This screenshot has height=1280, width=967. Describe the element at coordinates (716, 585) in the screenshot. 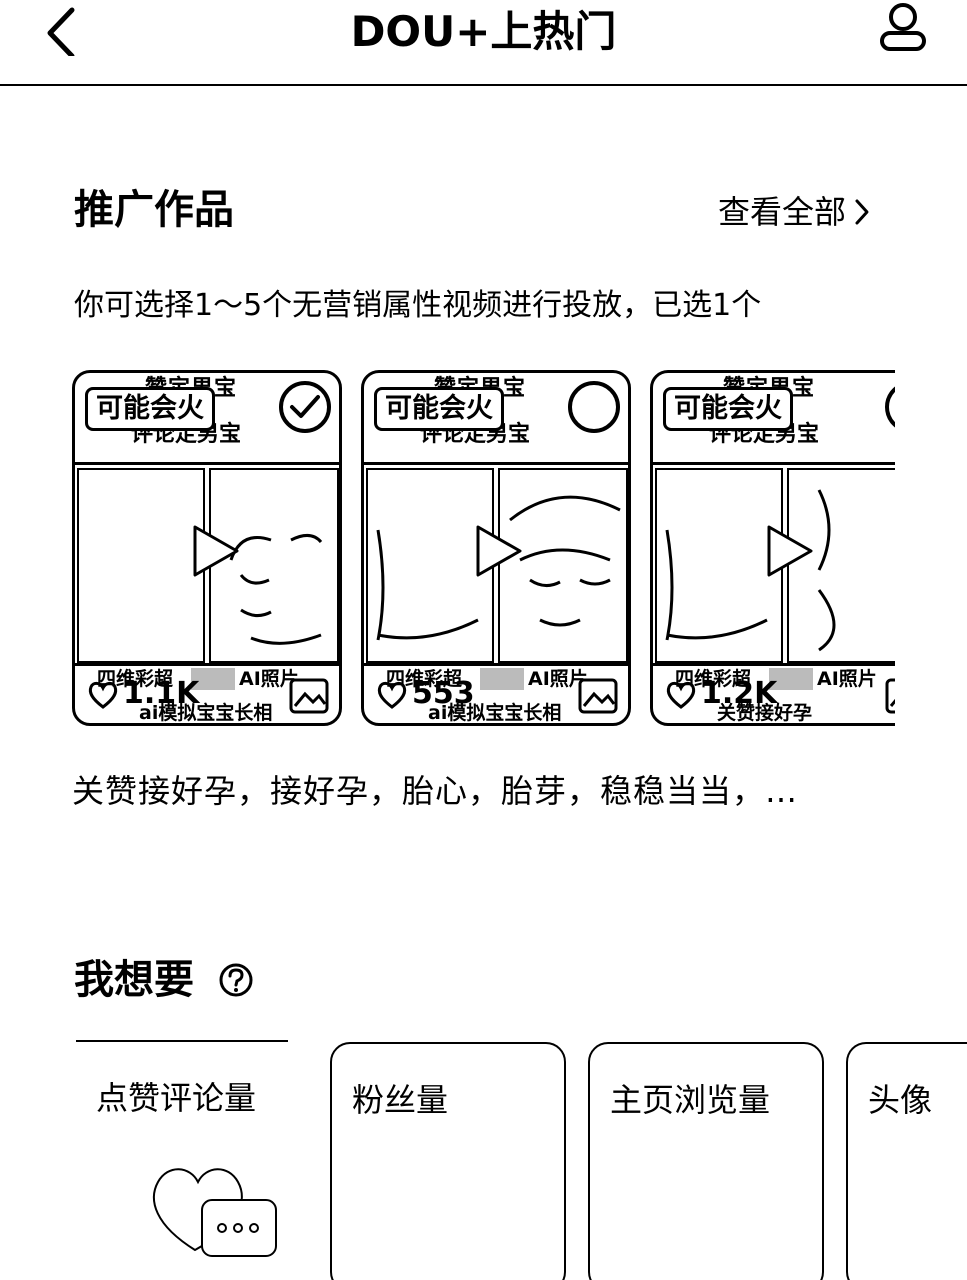

I see `ultrasound-sketch` at that location.